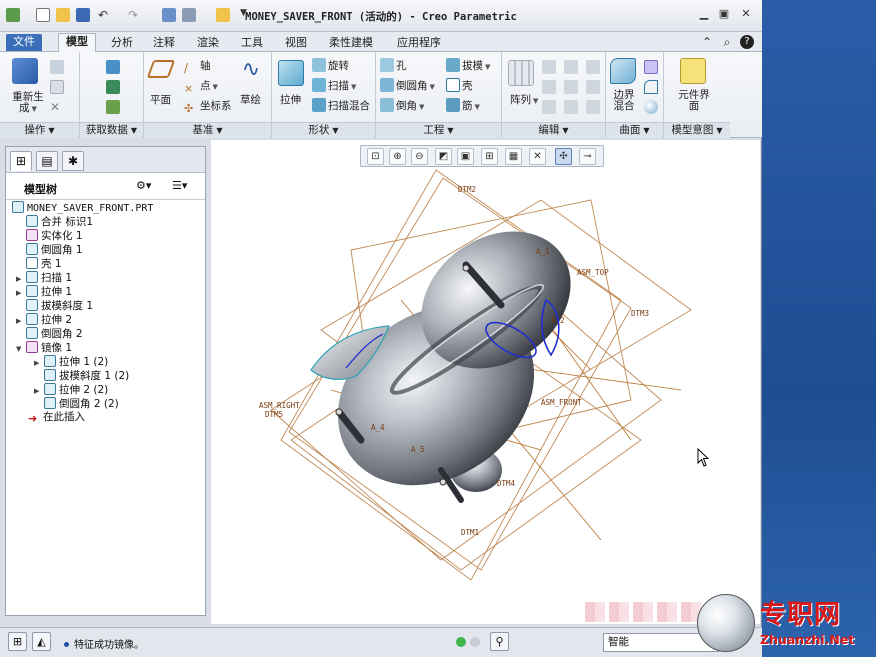  What do you see at coordinates (44, 278) in the screenshot?
I see `tree-item-sweep: ▶ 扫描 1` at bounding box center [44, 278].